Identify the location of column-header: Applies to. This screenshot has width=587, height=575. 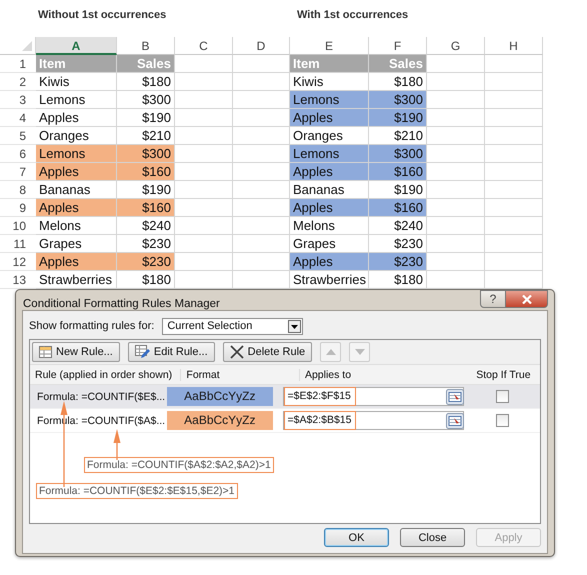
(328, 374).